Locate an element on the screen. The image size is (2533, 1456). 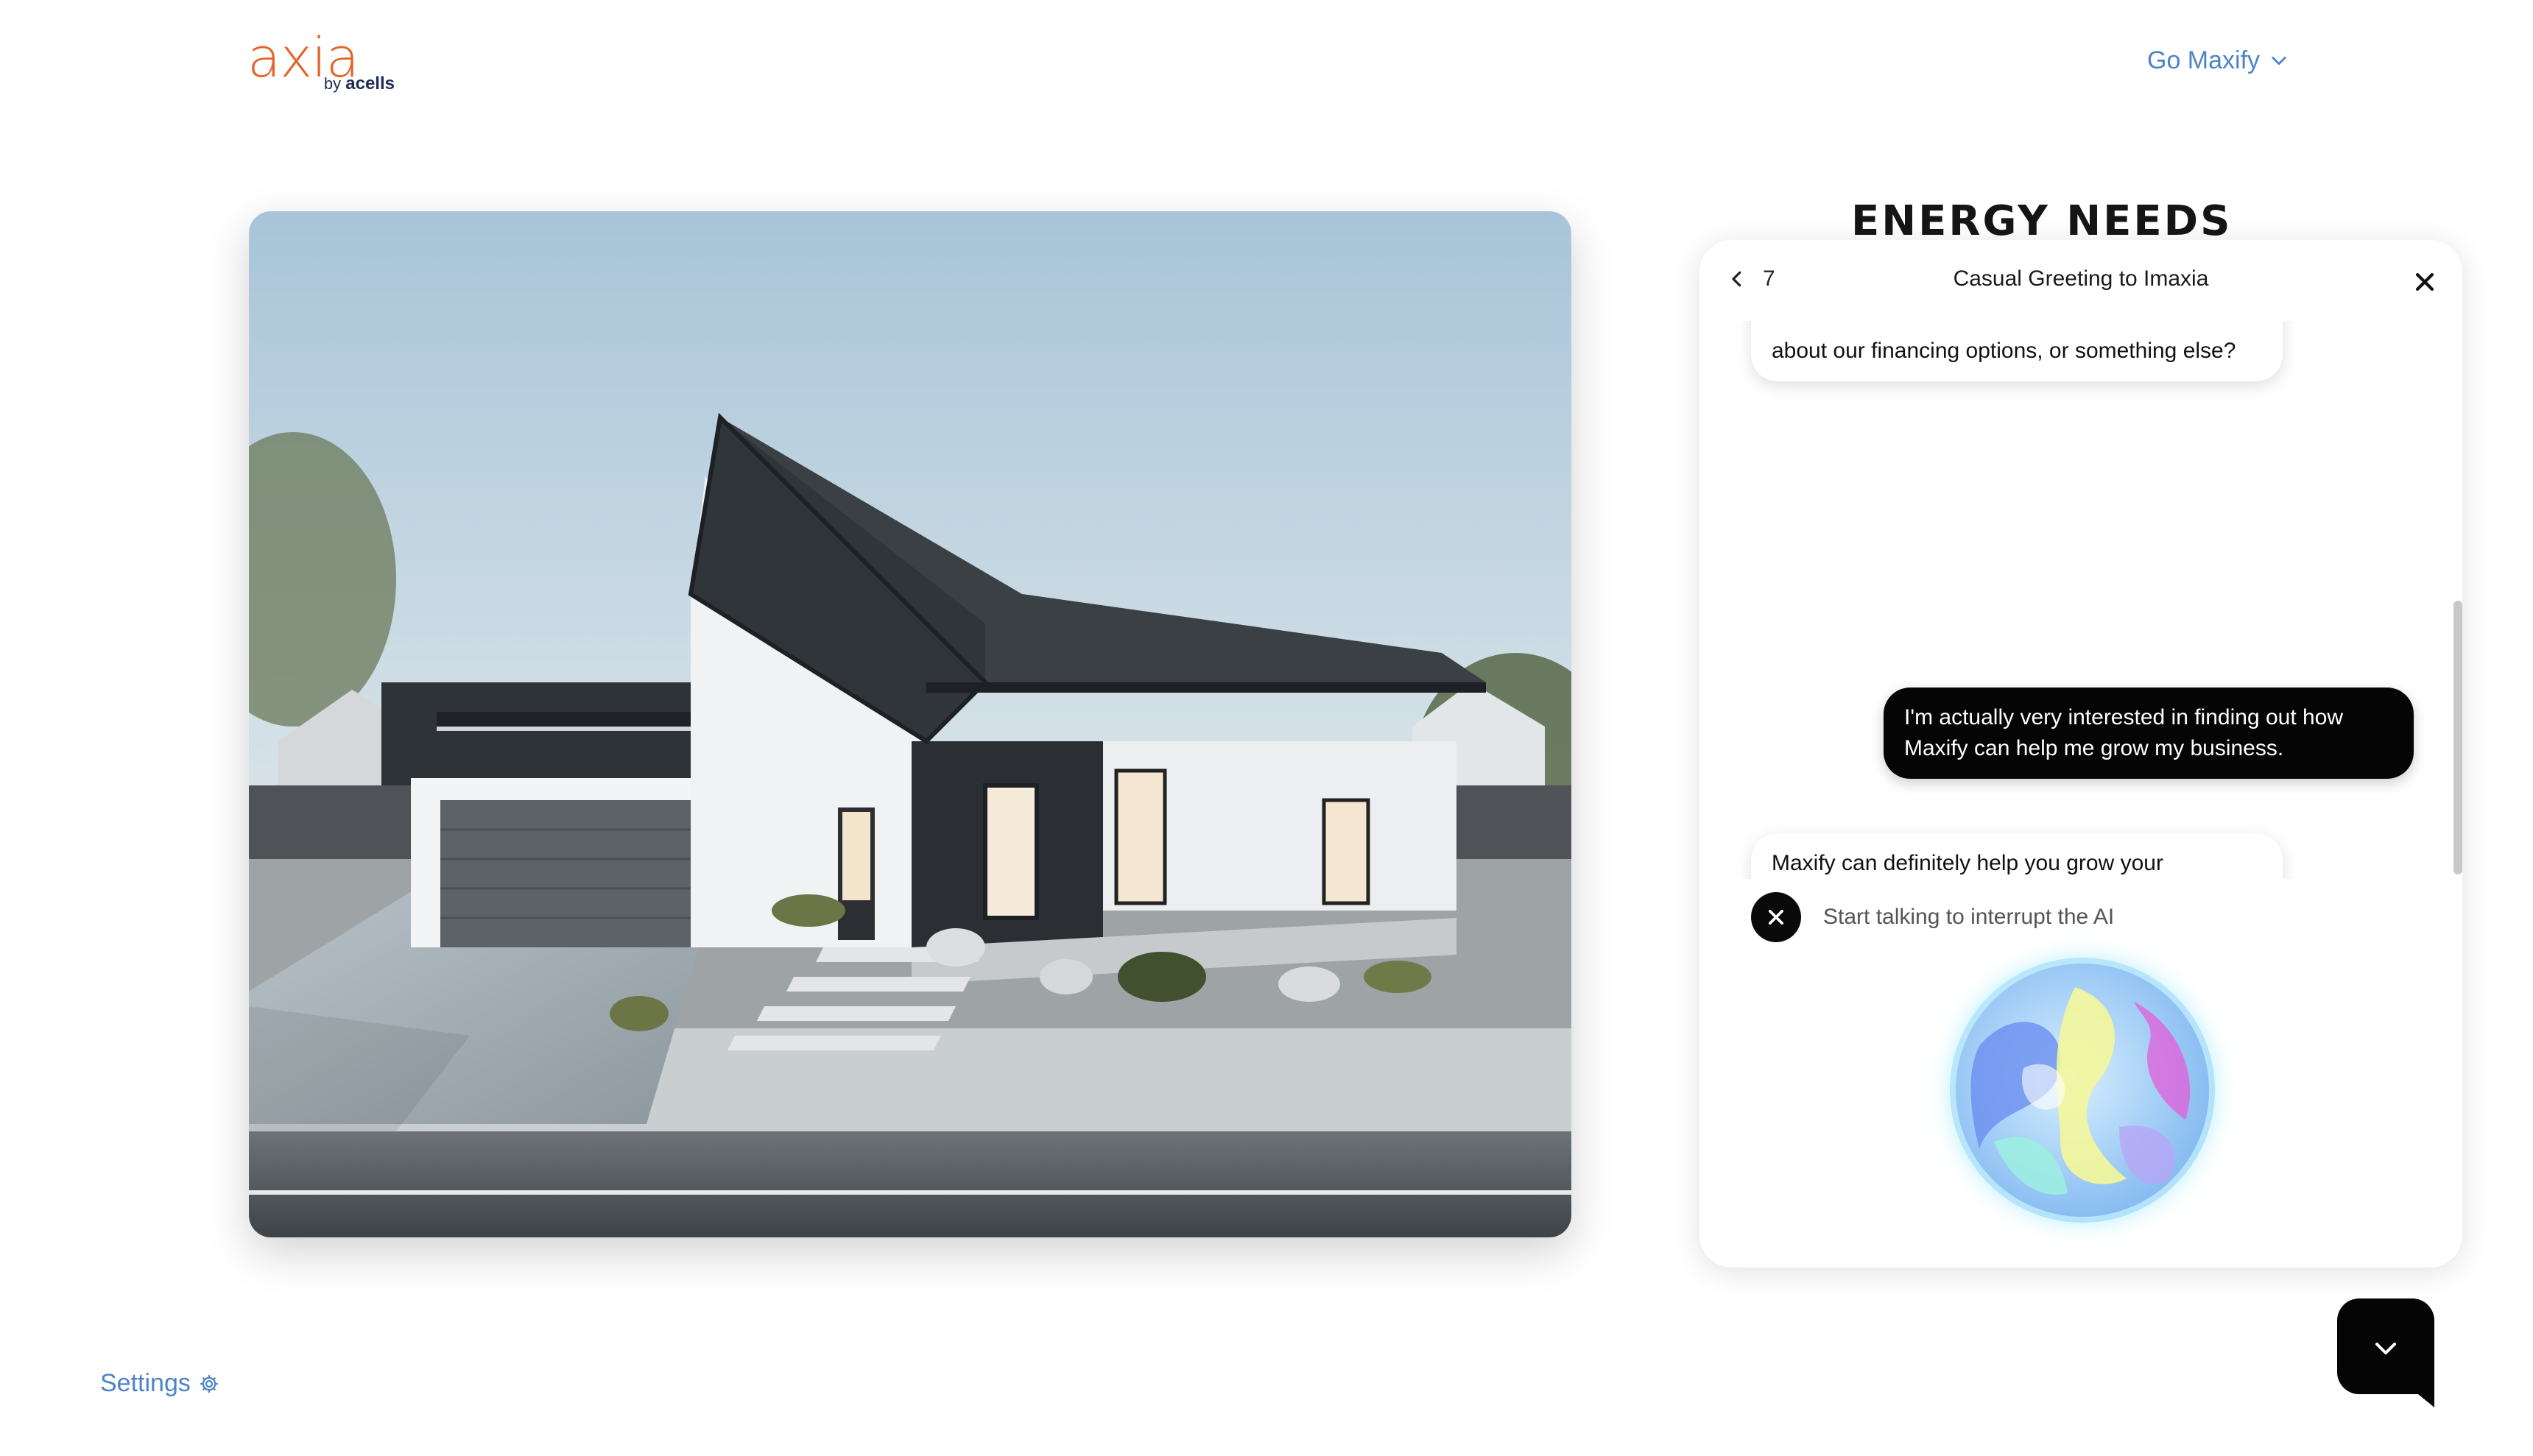
logo-by-text: by is located at coordinates (334, 83).